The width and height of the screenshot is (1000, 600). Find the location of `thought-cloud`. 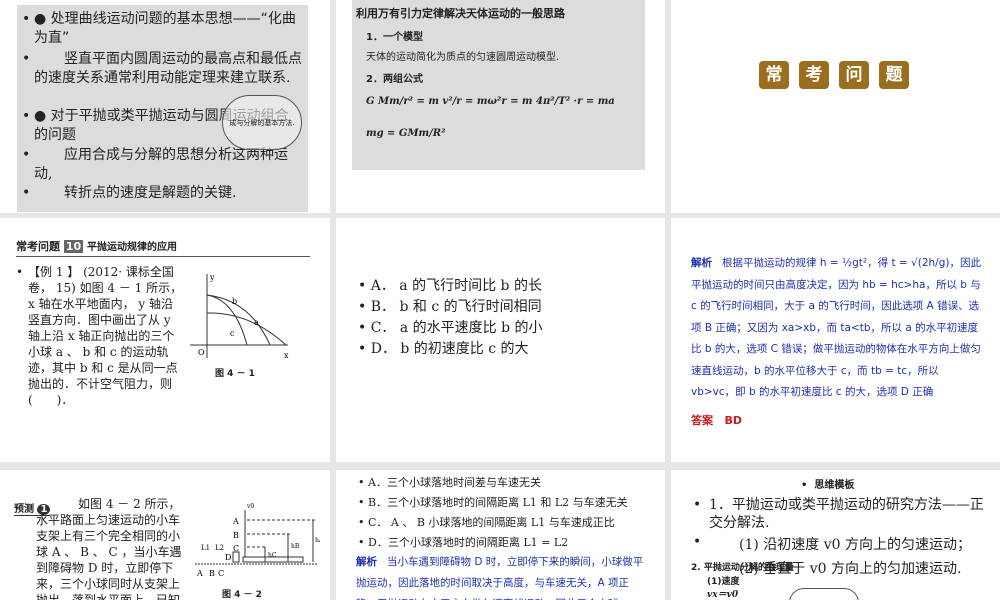

thought-cloud is located at coordinates (824, 594).